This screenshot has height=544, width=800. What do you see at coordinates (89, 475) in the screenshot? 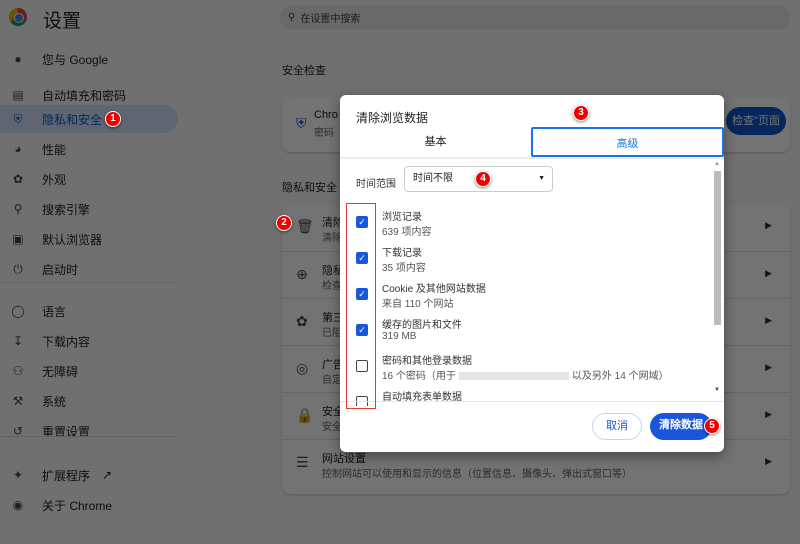
I see `sidebar-item: ✦ 扩展程序 ↗` at bounding box center [89, 475].